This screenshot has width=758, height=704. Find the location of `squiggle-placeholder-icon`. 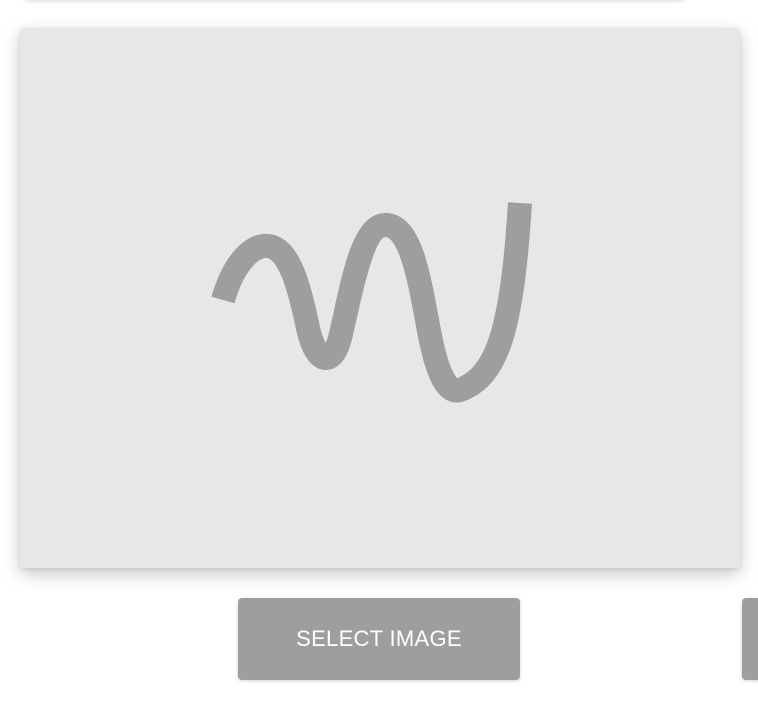

squiggle-placeholder-icon is located at coordinates (371, 302).